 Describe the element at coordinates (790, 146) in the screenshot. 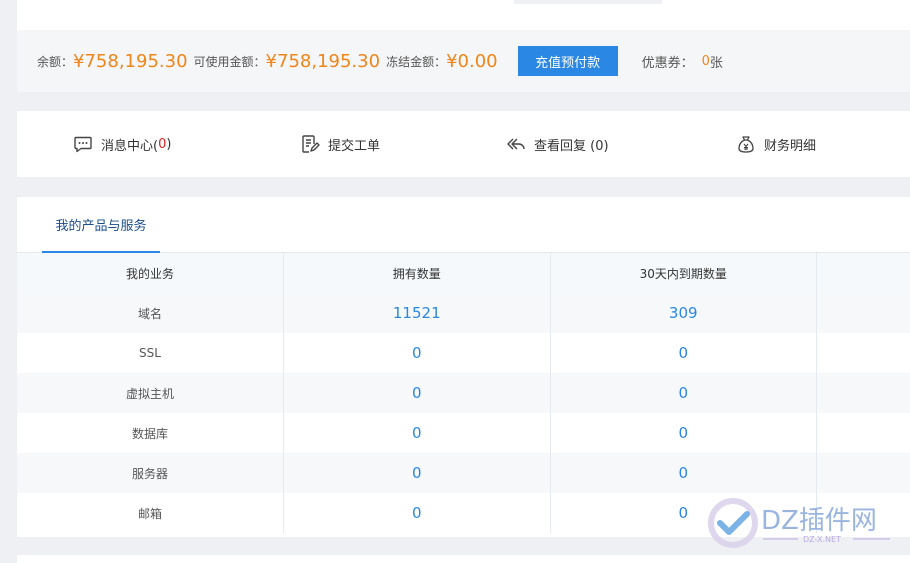

I see `nav-finance-label: 财务明细` at that location.